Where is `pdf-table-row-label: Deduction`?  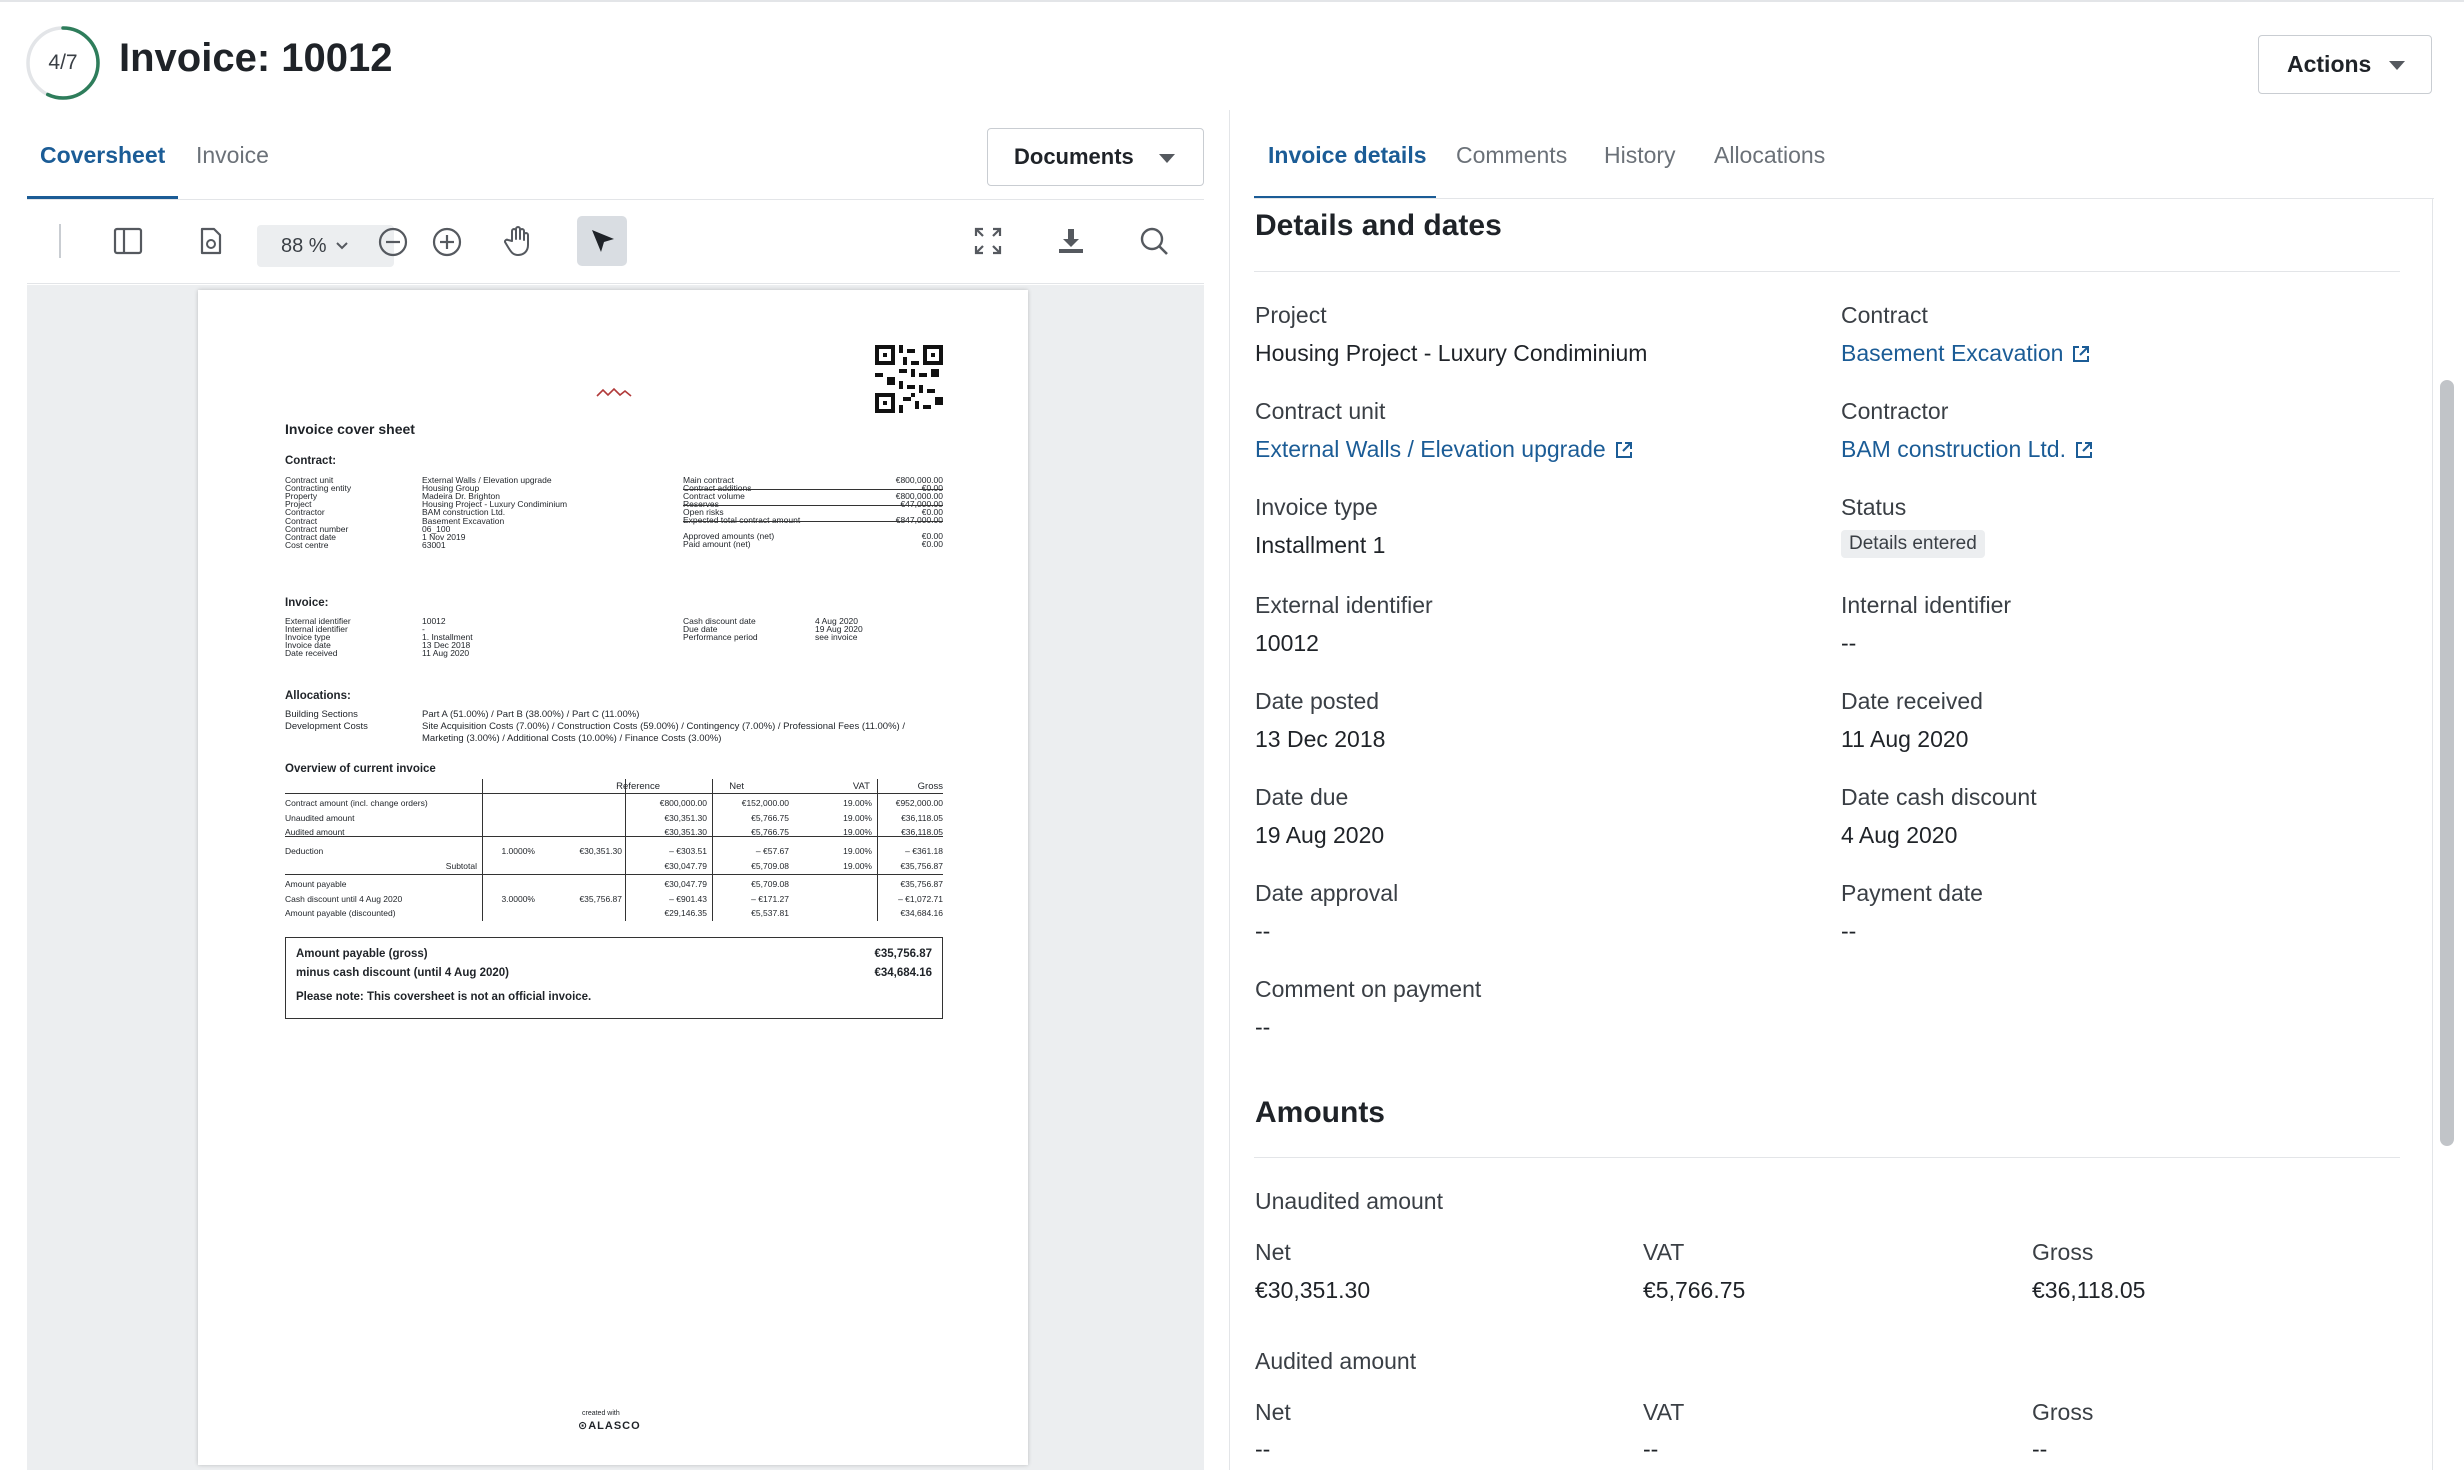
pdf-table-row-label: Deduction is located at coordinates (304, 851).